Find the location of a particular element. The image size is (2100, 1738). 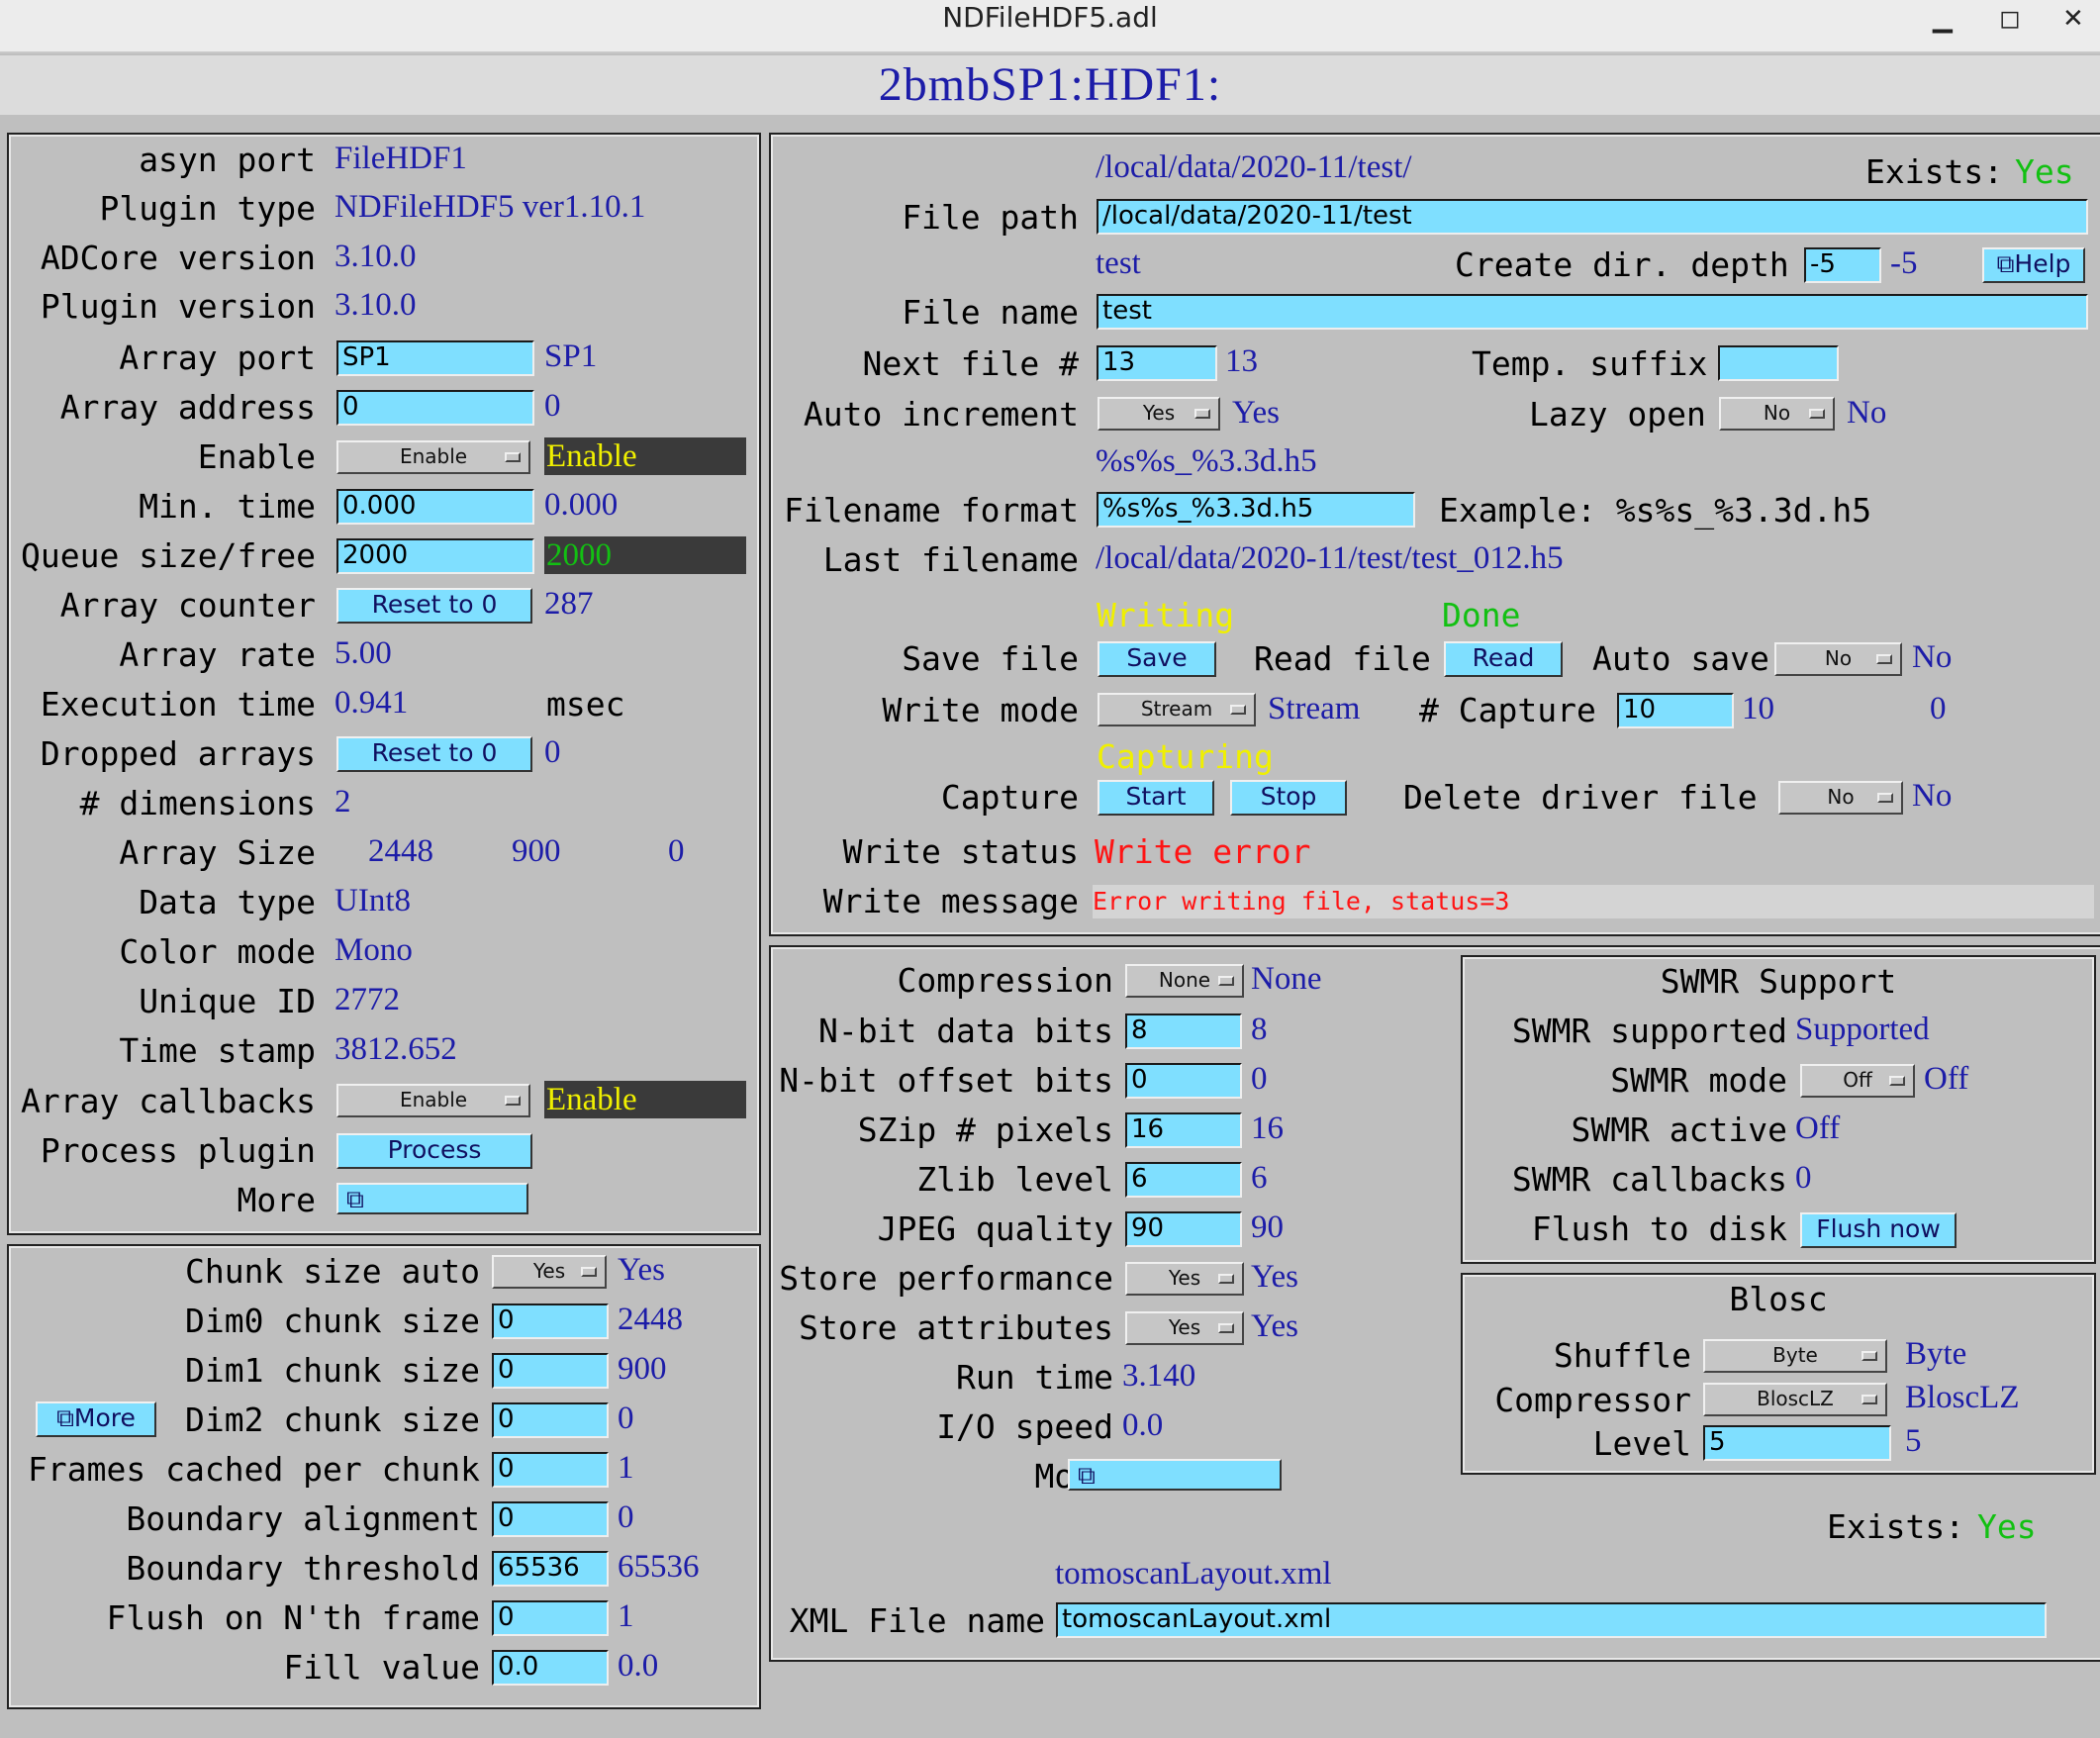

jpeg-input: 90 is located at coordinates (1184, 1229).